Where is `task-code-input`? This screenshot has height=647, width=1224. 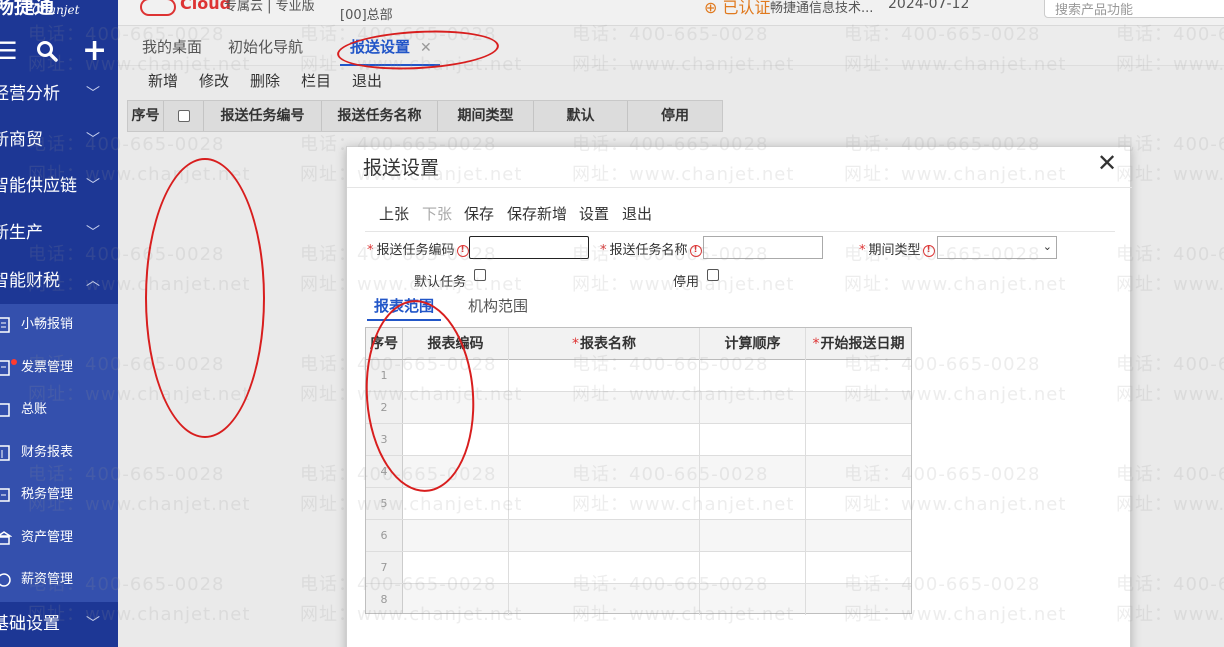 task-code-input is located at coordinates (529, 247).